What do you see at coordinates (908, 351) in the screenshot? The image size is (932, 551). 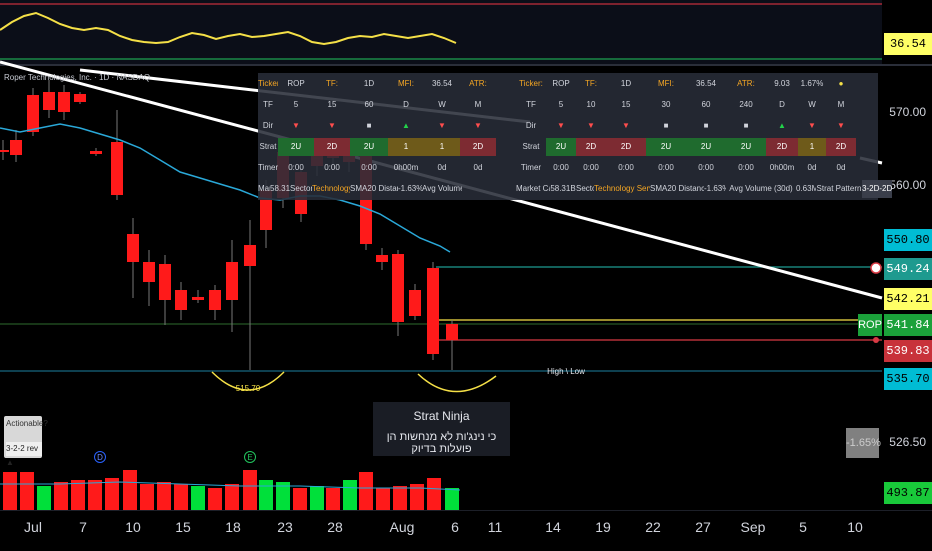 I see `price-label-539: 539.83` at bounding box center [908, 351].